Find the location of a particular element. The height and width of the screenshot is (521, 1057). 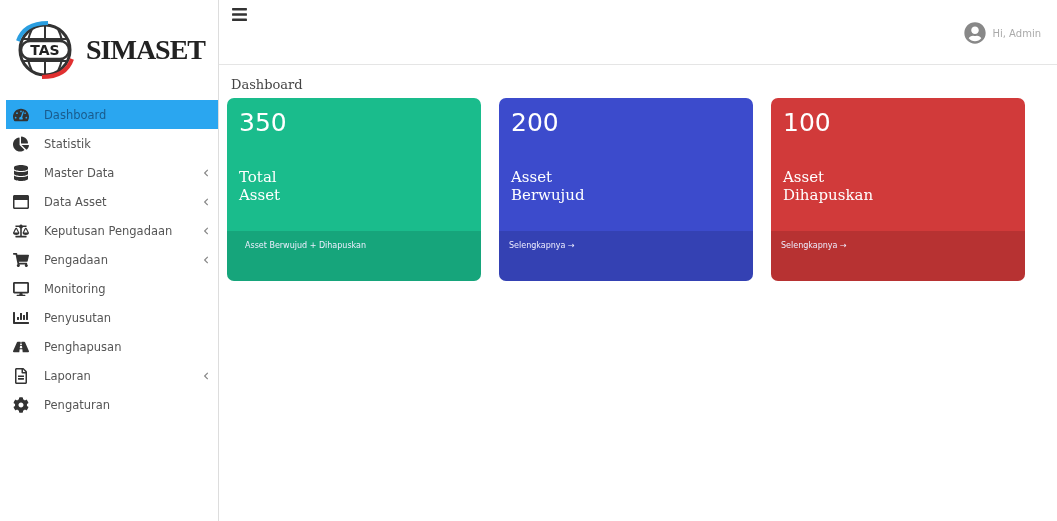

sidebar-item: Pengaturan is located at coordinates (112, 404).